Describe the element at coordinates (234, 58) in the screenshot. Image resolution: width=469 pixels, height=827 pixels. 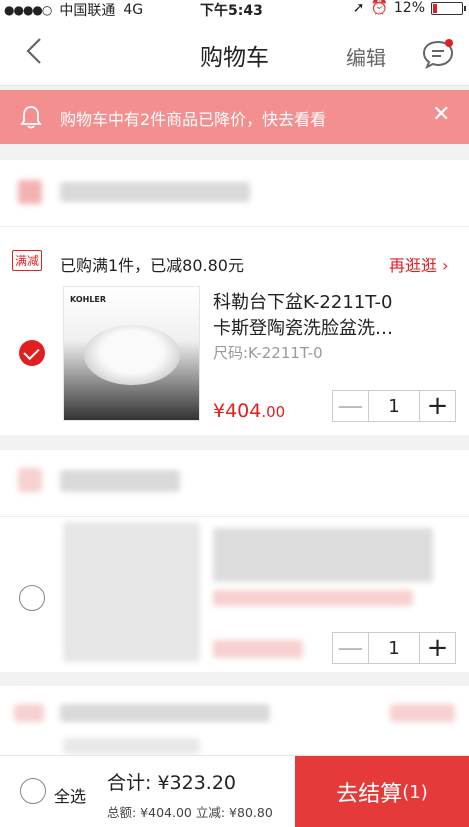
I see `page-title: 购物车` at that location.